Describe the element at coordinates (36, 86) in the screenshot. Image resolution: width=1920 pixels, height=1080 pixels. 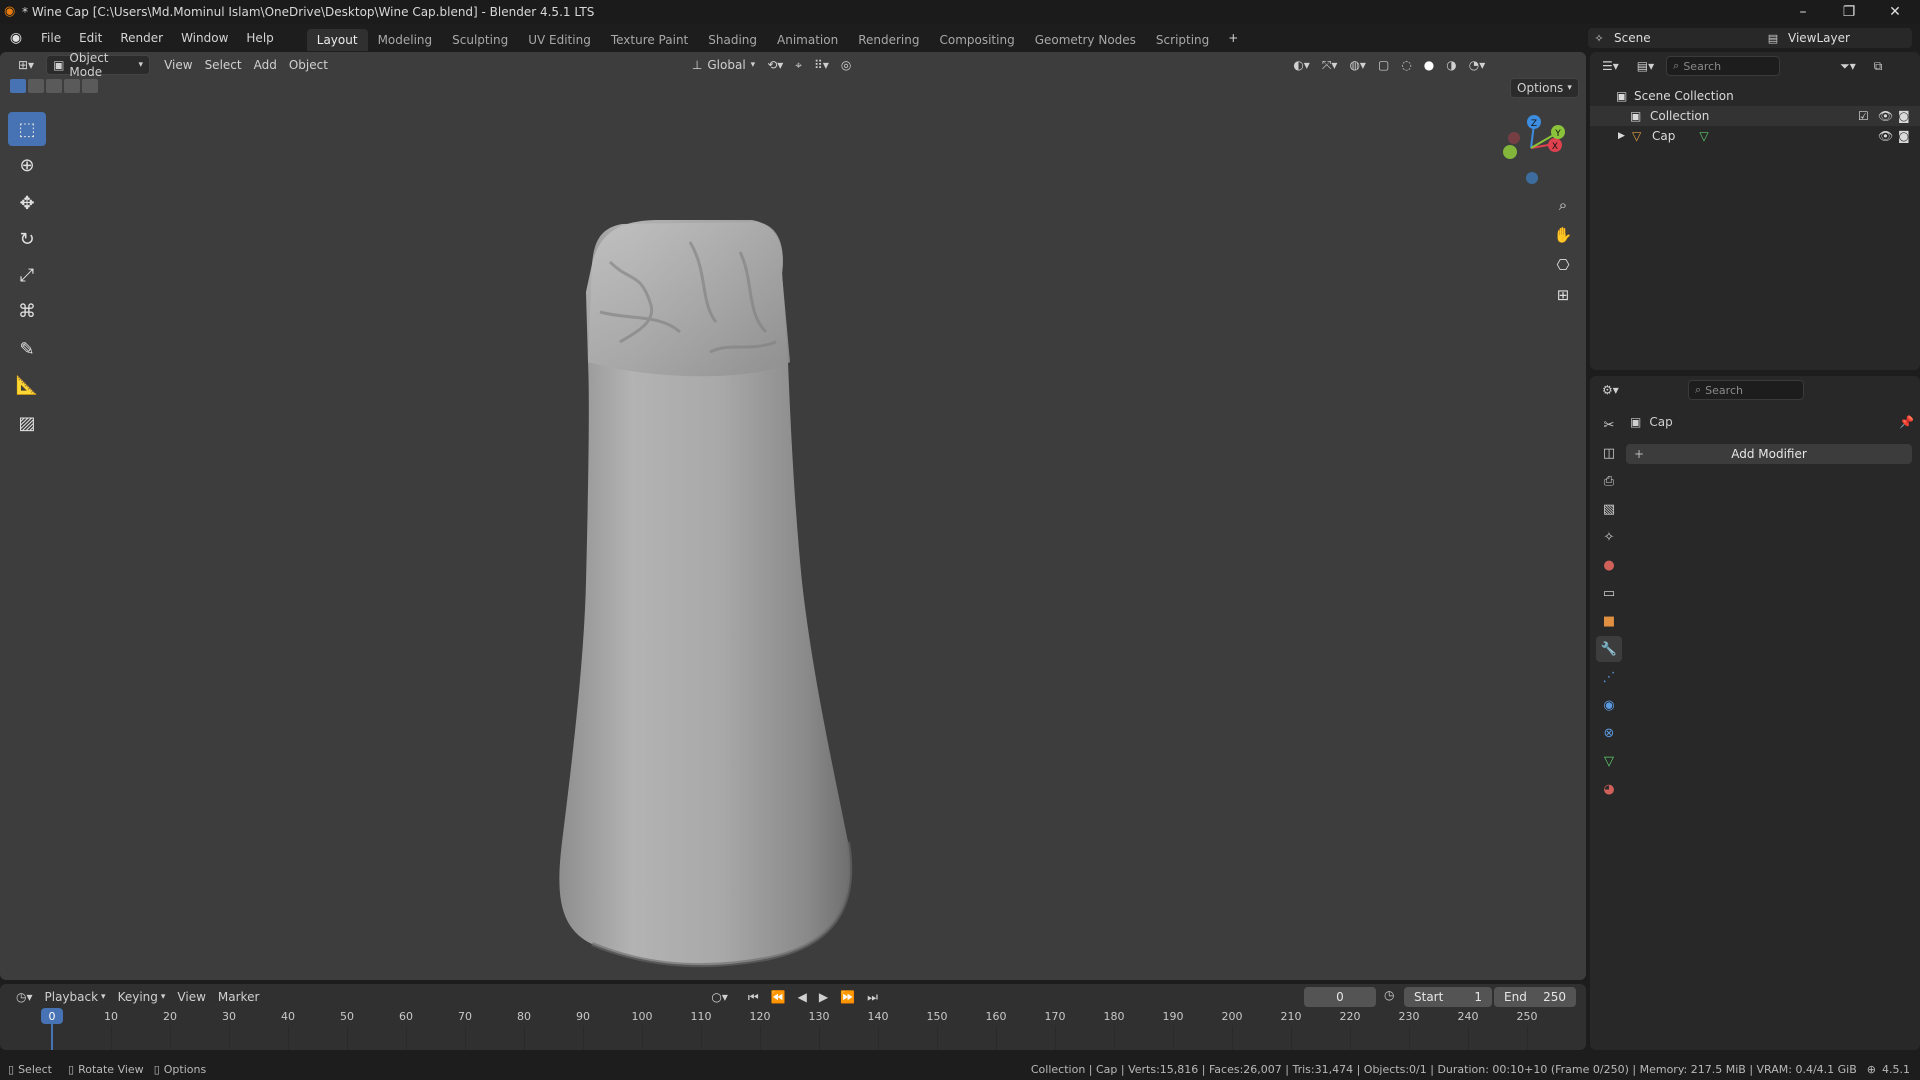
I see `select-extend-icon` at that location.